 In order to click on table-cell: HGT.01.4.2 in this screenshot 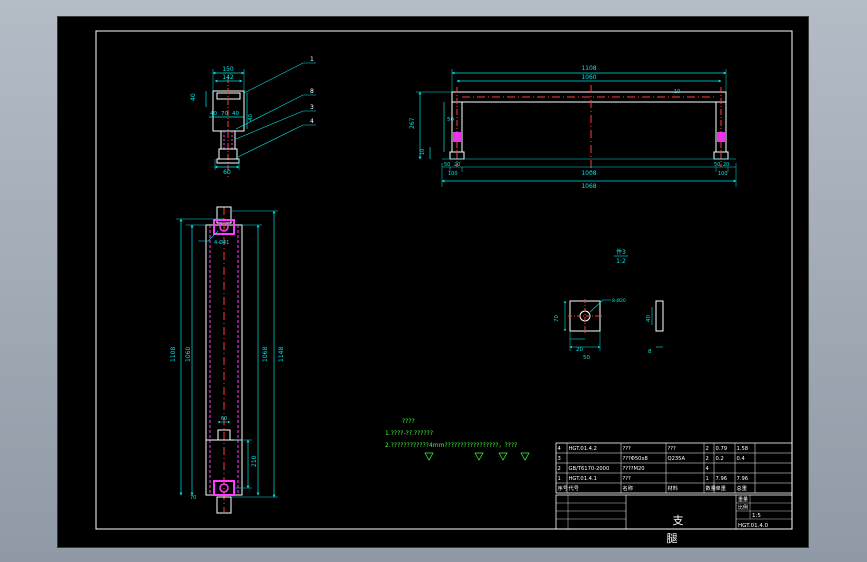, I will do `click(583, 449)`.